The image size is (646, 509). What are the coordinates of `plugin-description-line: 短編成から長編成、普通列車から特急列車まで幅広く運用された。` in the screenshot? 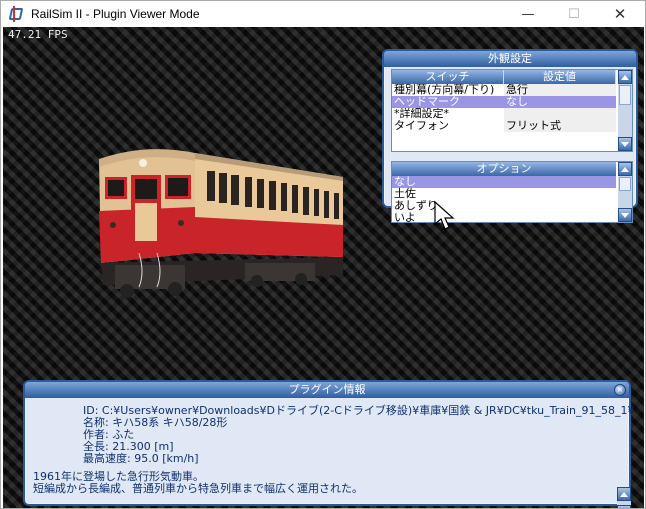 It's located at (198, 488).